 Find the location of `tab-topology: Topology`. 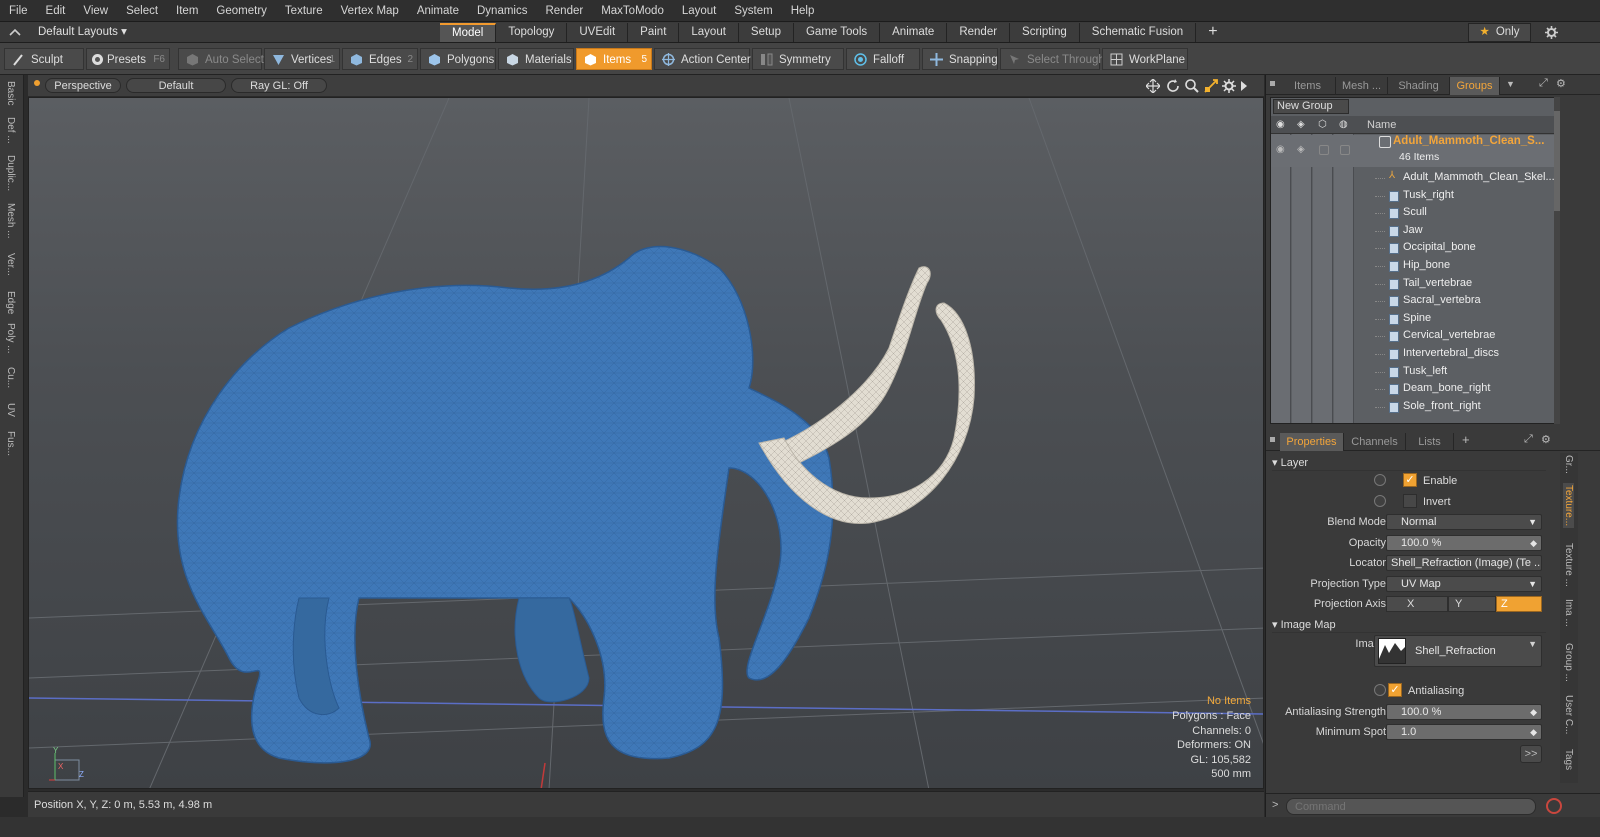

tab-topology: Topology is located at coordinates (532, 32).